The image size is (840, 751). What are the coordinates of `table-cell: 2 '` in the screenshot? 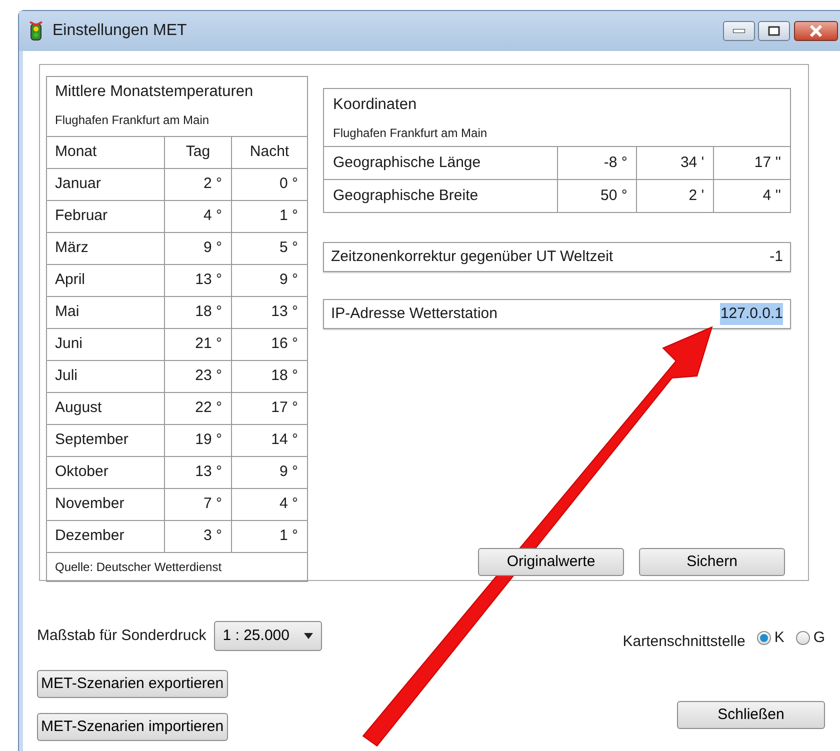 It's located at (675, 195).